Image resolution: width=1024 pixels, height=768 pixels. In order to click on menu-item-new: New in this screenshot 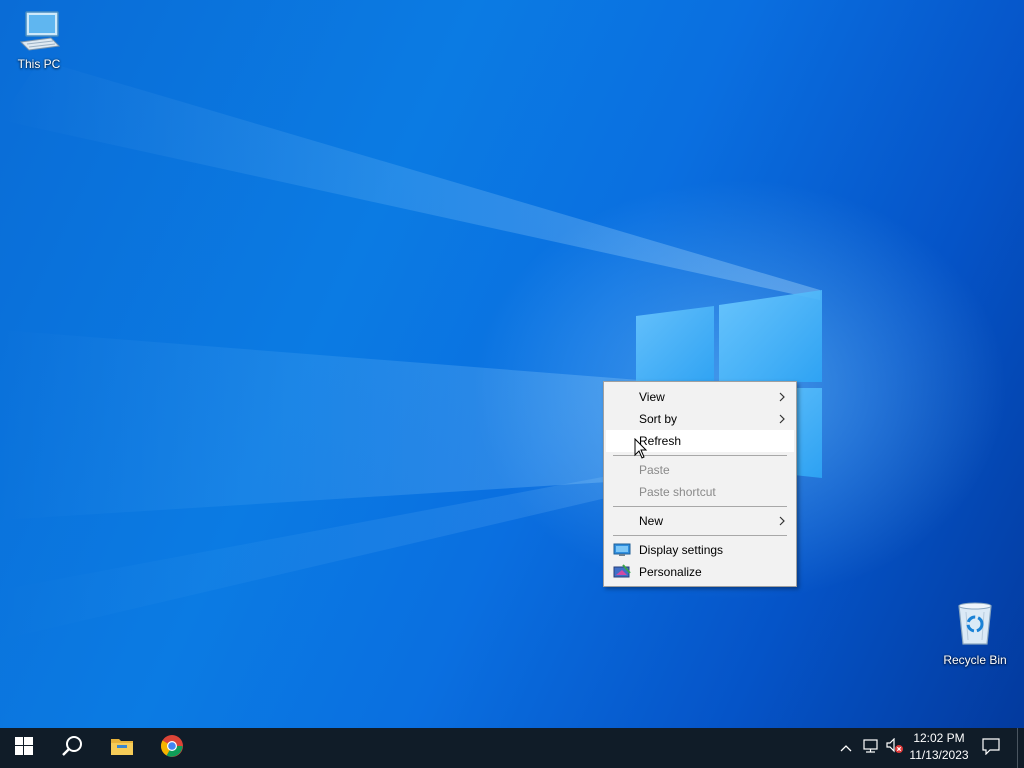, I will do `click(700, 521)`.